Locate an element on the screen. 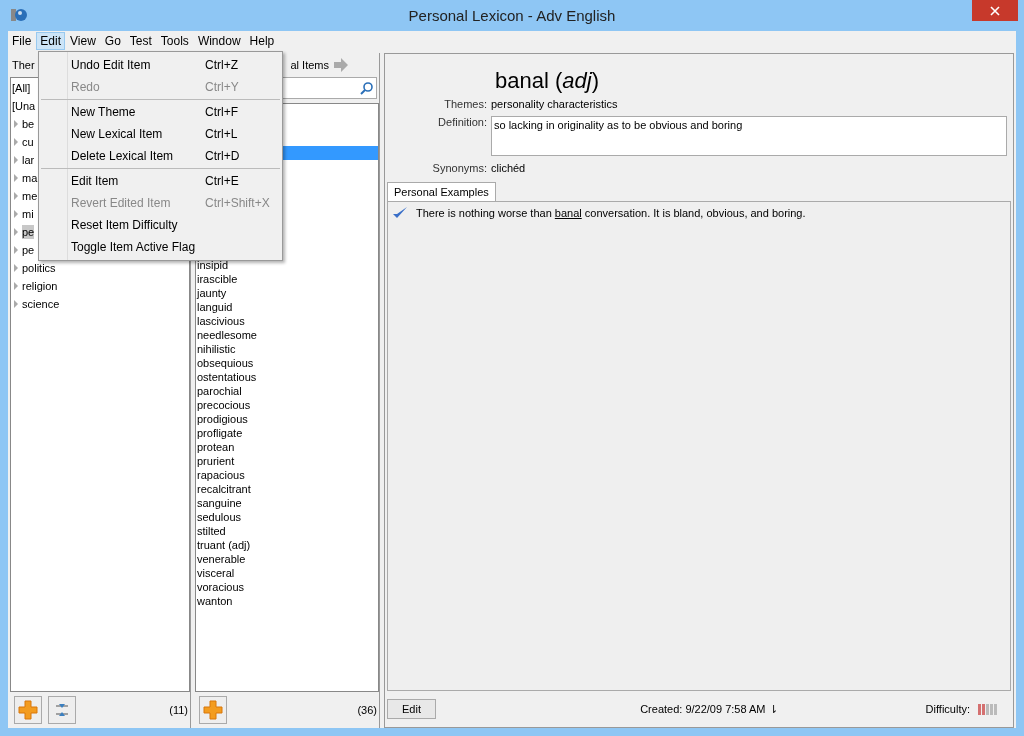 This screenshot has height=736, width=1024. word-item: wanton is located at coordinates (287, 601).